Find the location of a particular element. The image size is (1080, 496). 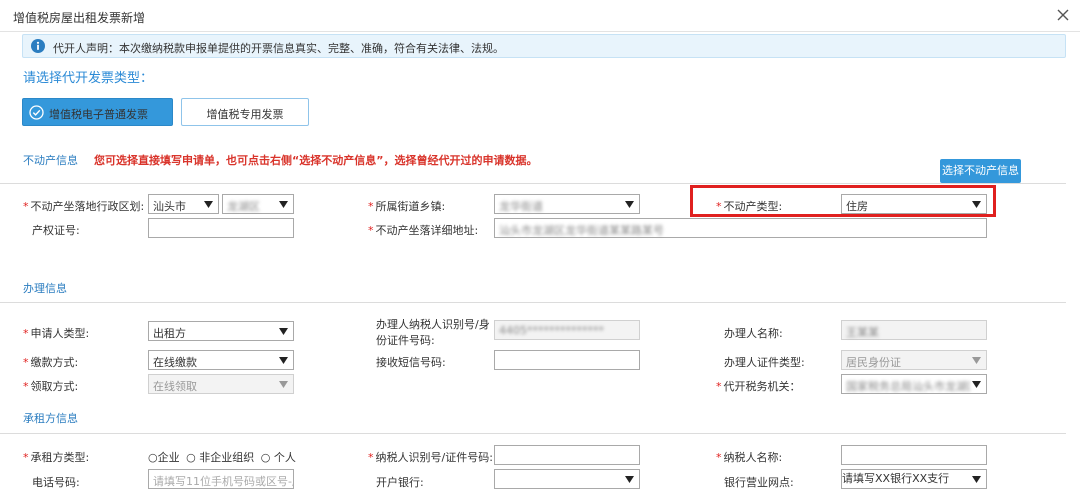

bank-branch-select: 请填写XX银行XX支行 is located at coordinates (914, 479).